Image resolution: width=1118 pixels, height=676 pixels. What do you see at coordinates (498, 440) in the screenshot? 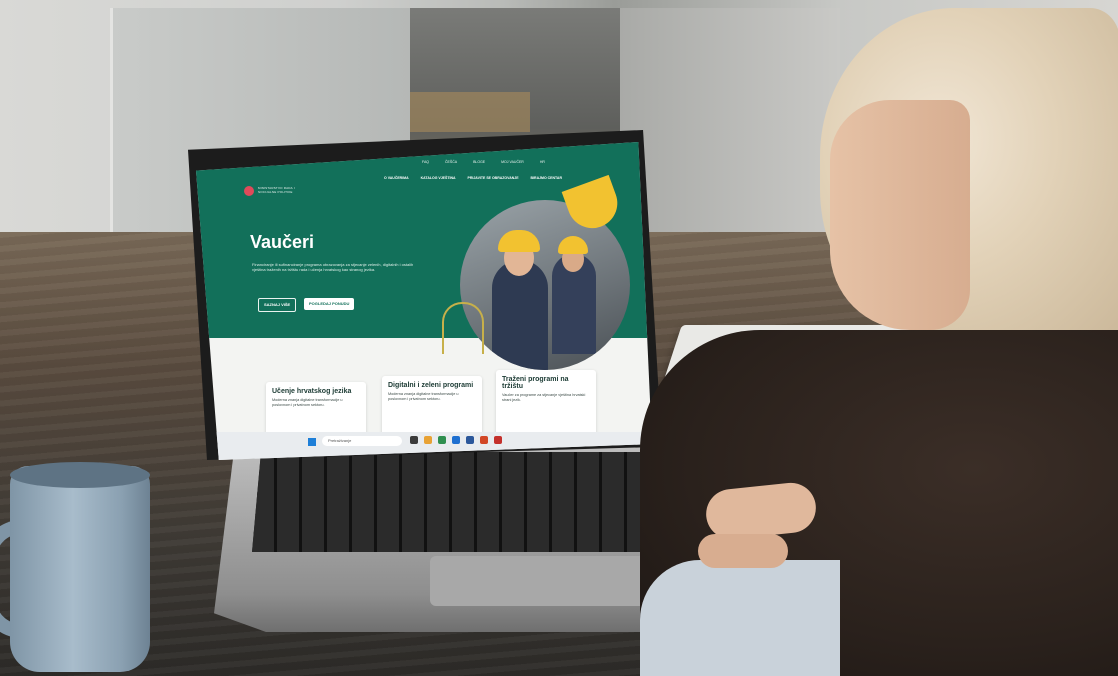
I see `pdf-icon` at bounding box center [498, 440].